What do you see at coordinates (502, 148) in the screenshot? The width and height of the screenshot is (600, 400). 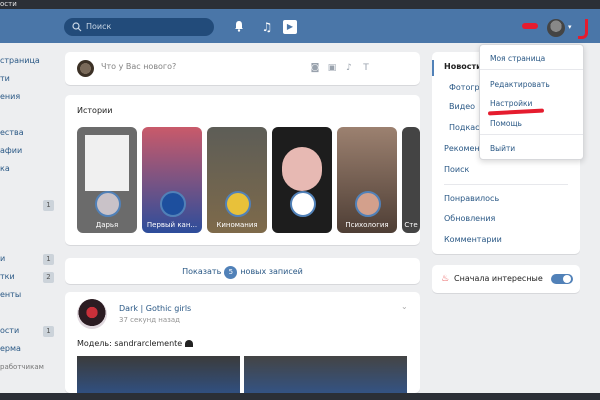 I see `dropdown-logout: Выйти` at bounding box center [502, 148].